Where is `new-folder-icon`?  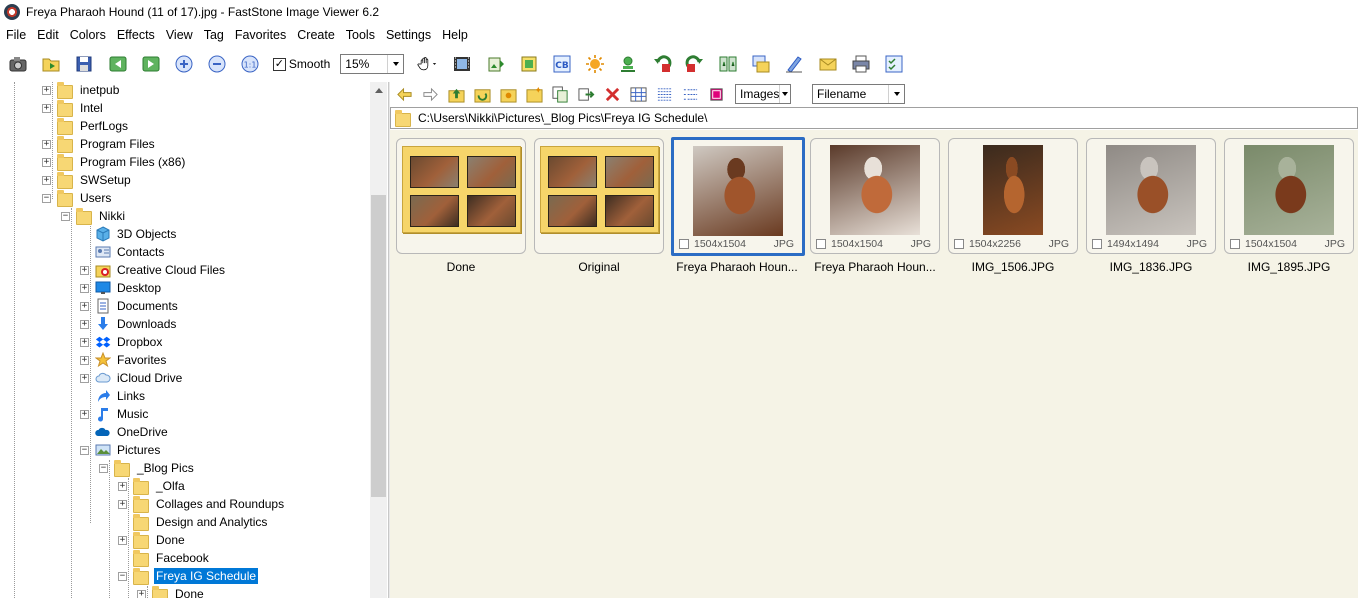
new-folder-icon is located at coordinates (534, 94).